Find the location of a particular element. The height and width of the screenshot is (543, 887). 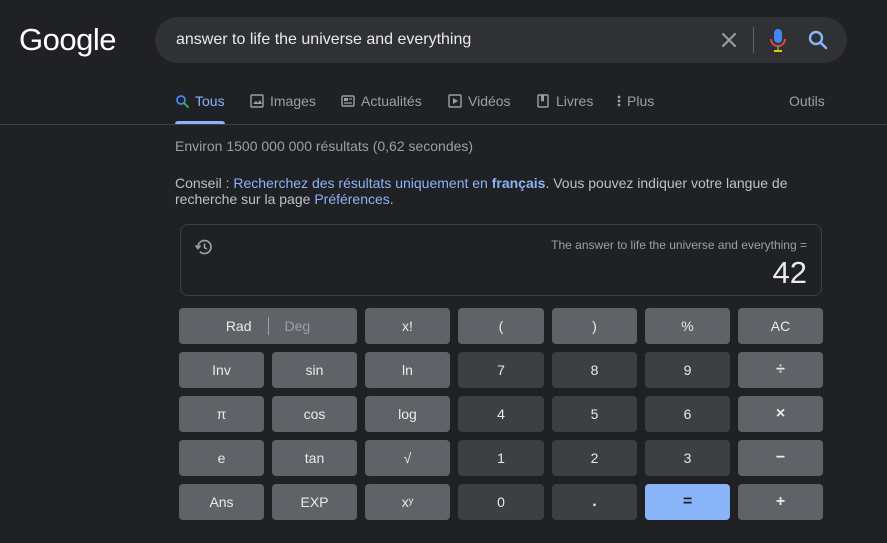

sqrt-button: √ is located at coordinates (407, 458).